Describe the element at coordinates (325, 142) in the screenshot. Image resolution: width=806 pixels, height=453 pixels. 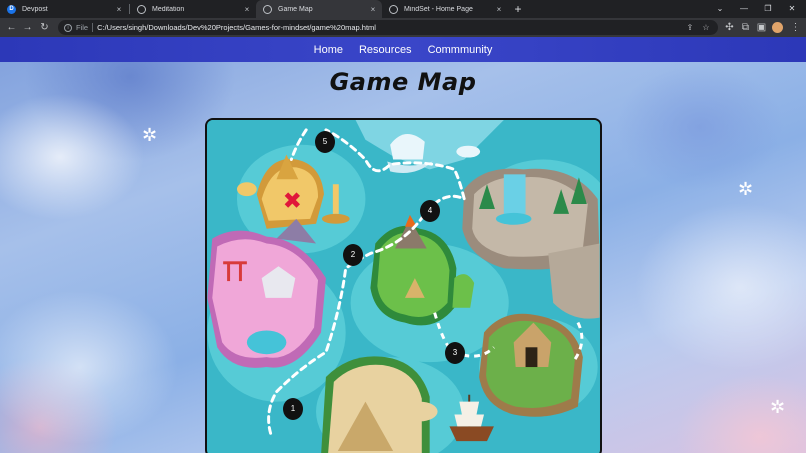
I see `level-marker-5: 5` at that location.